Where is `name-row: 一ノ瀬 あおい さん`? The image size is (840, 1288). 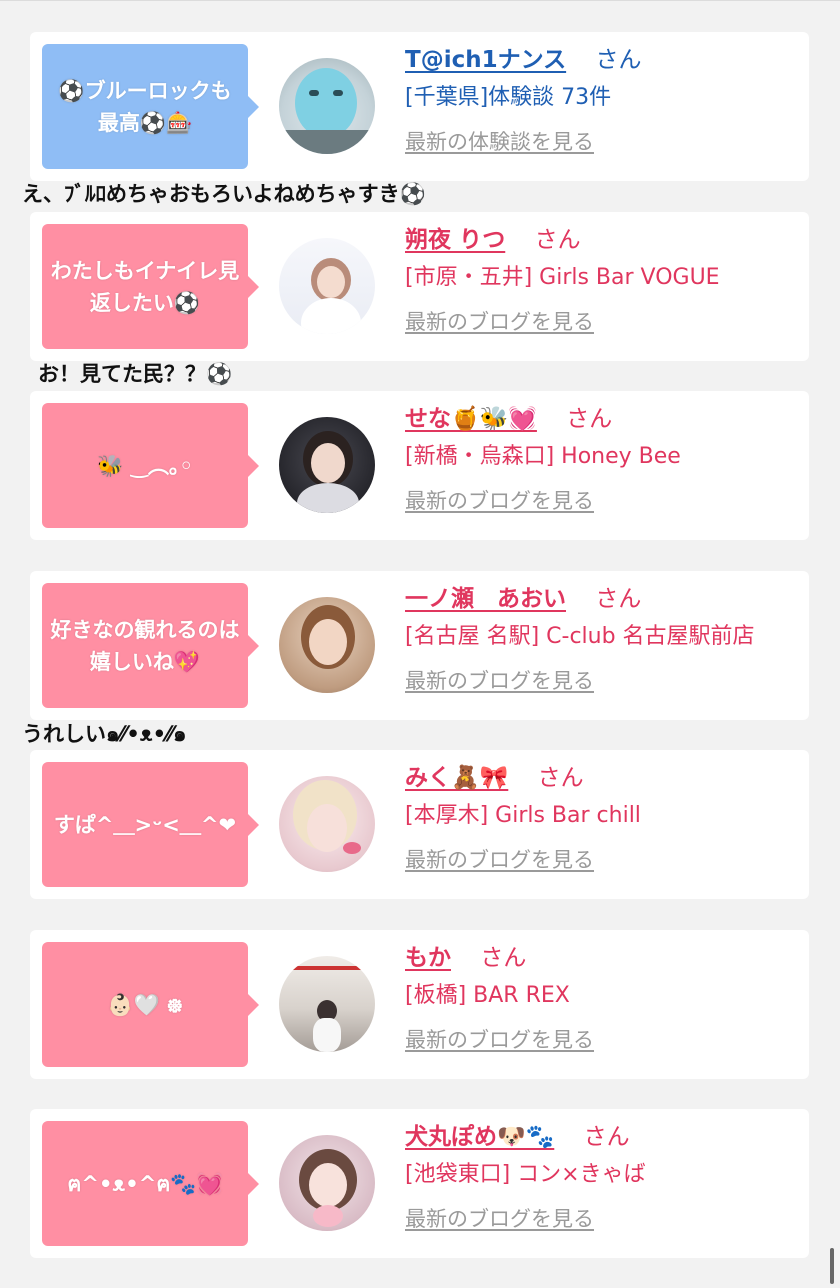 name-row: 一ノ瀬 あおい さん is located at coordinates (605, 601).